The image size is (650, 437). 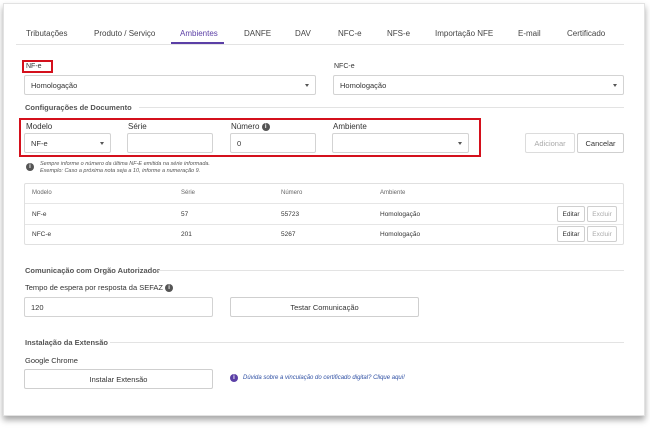 I want to click on tab-ambientes: Ambientes, so click(x=199, y=33).